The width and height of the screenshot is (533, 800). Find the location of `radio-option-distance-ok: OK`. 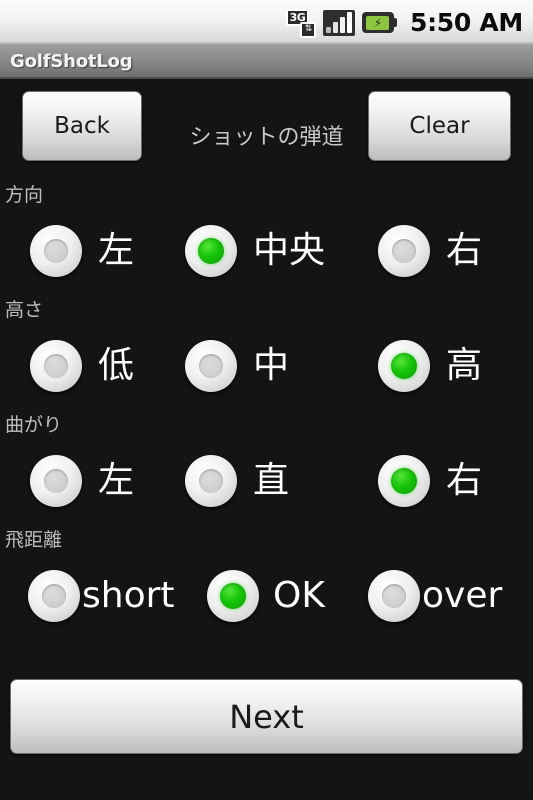

radio-option-distance-ok: OK is located at coordinates (266, 596).